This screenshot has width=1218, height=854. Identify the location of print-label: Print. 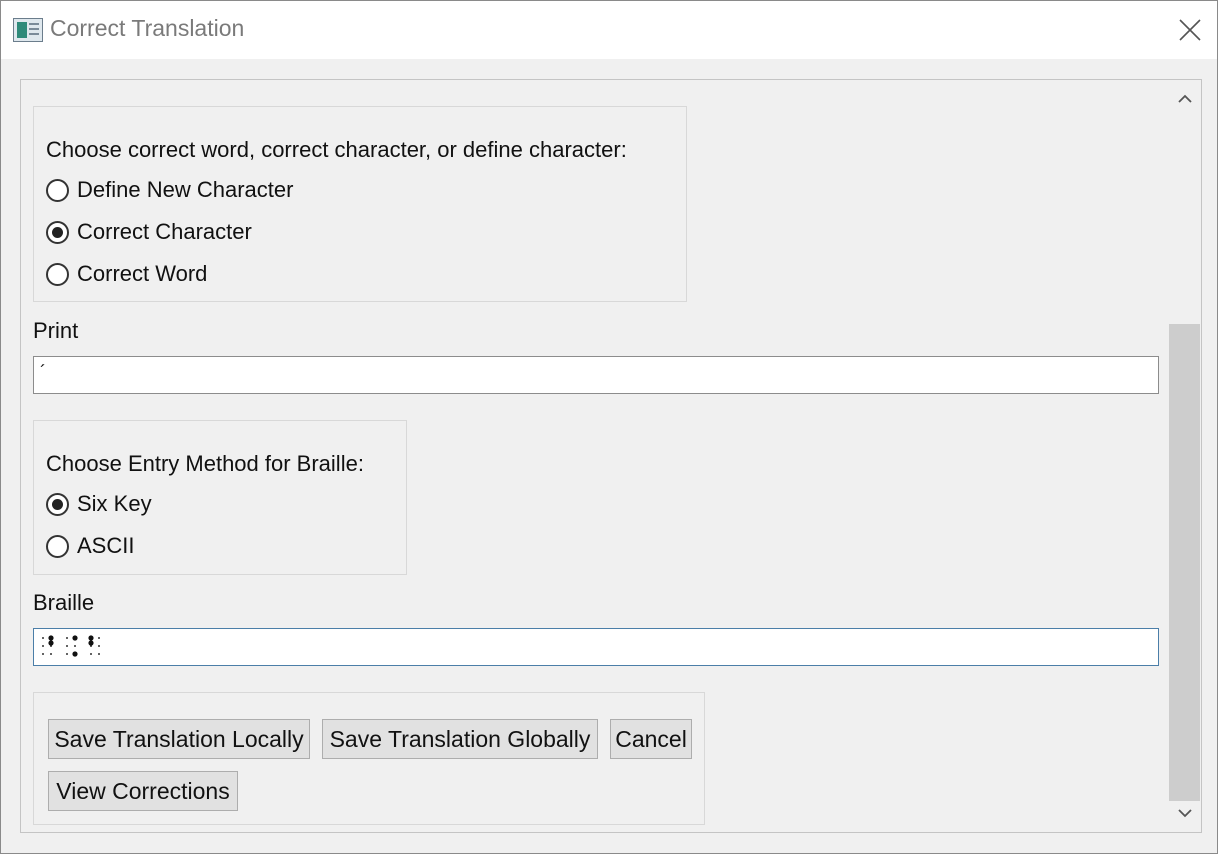
(56, 330).